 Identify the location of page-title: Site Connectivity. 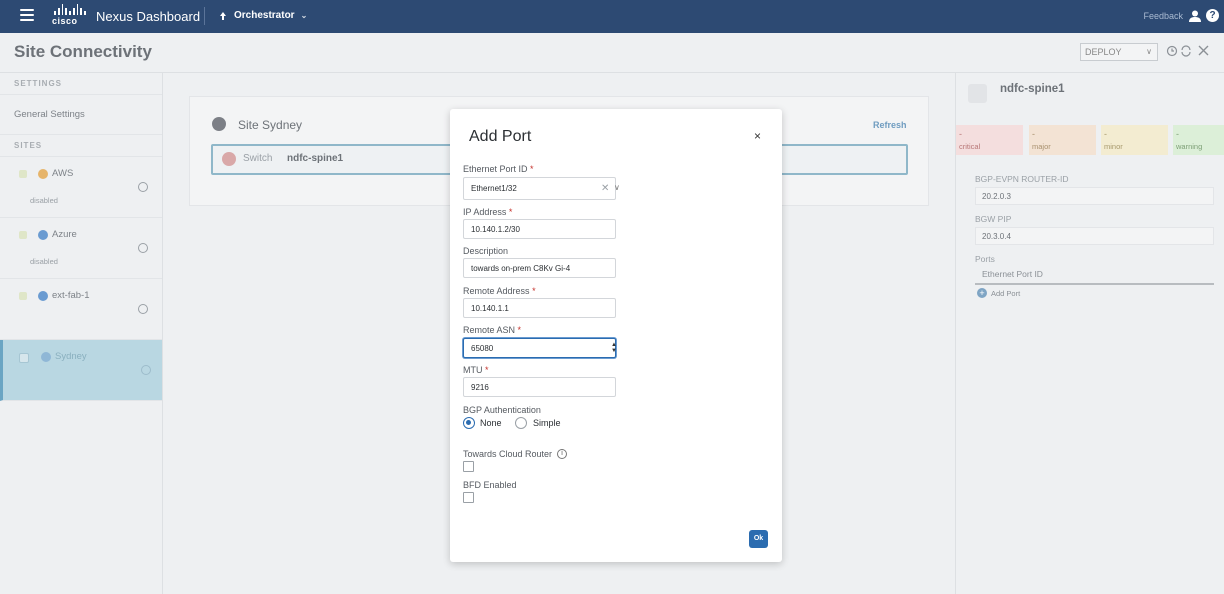
(83, 51).